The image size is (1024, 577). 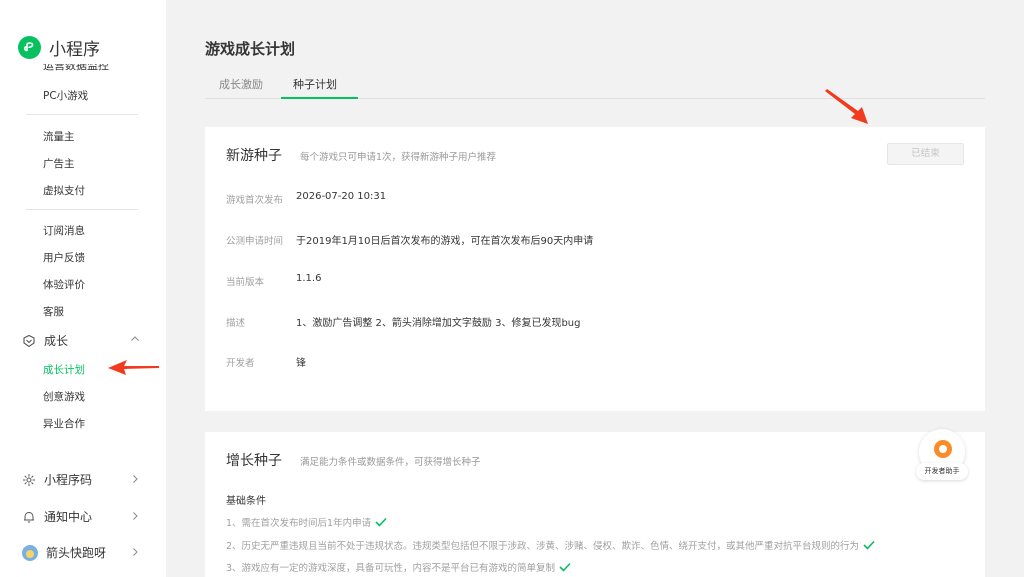 What do you see at coordinates (240, 363) in the screenshot?
I see `developer-label: 开发者` at bounding box center [240, 363].